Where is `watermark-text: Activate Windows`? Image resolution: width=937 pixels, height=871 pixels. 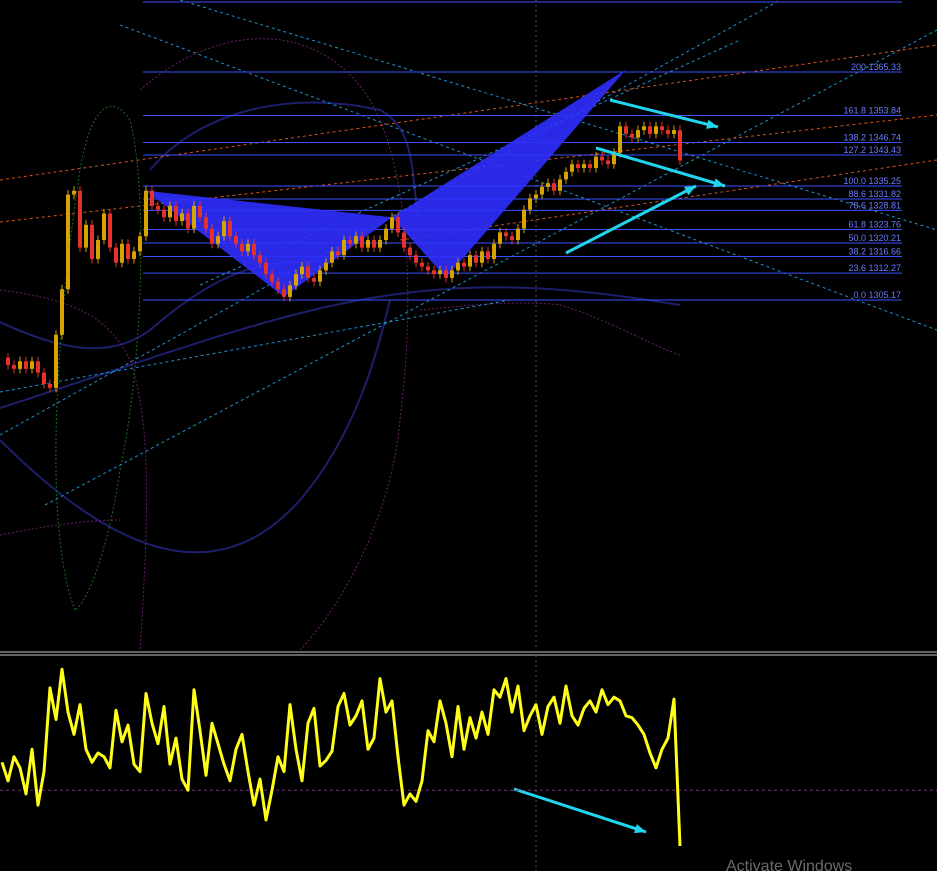 watermark-text: Activate Windows is located at coordinates (789, 864).